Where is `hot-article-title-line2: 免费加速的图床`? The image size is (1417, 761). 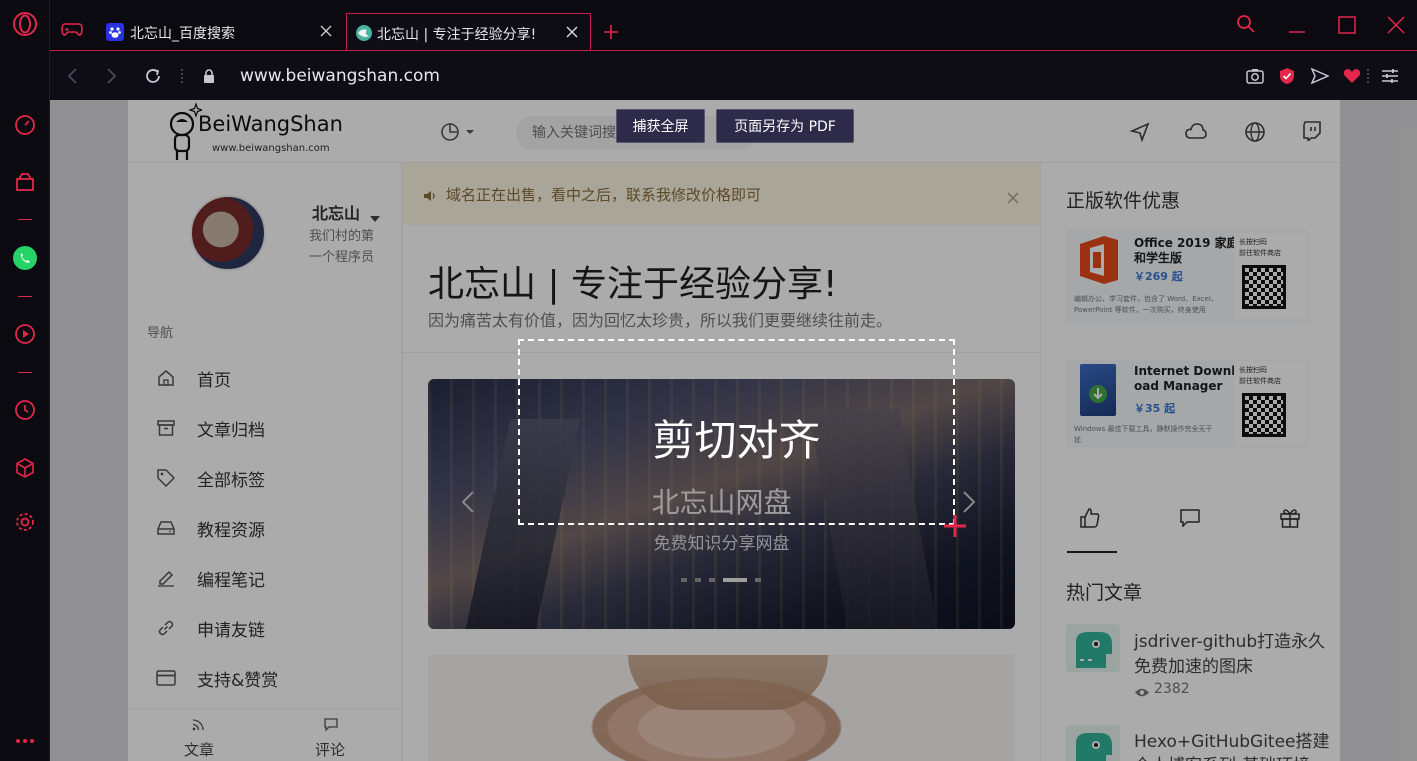
hot-article-title-line2: 免费加速的图床 is located at coordinates (1193, 664).